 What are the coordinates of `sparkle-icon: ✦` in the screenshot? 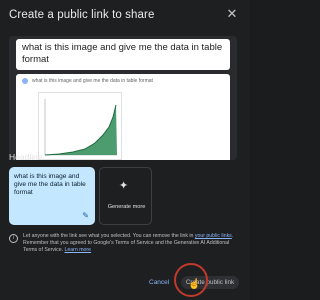 It's located at (124, 186).